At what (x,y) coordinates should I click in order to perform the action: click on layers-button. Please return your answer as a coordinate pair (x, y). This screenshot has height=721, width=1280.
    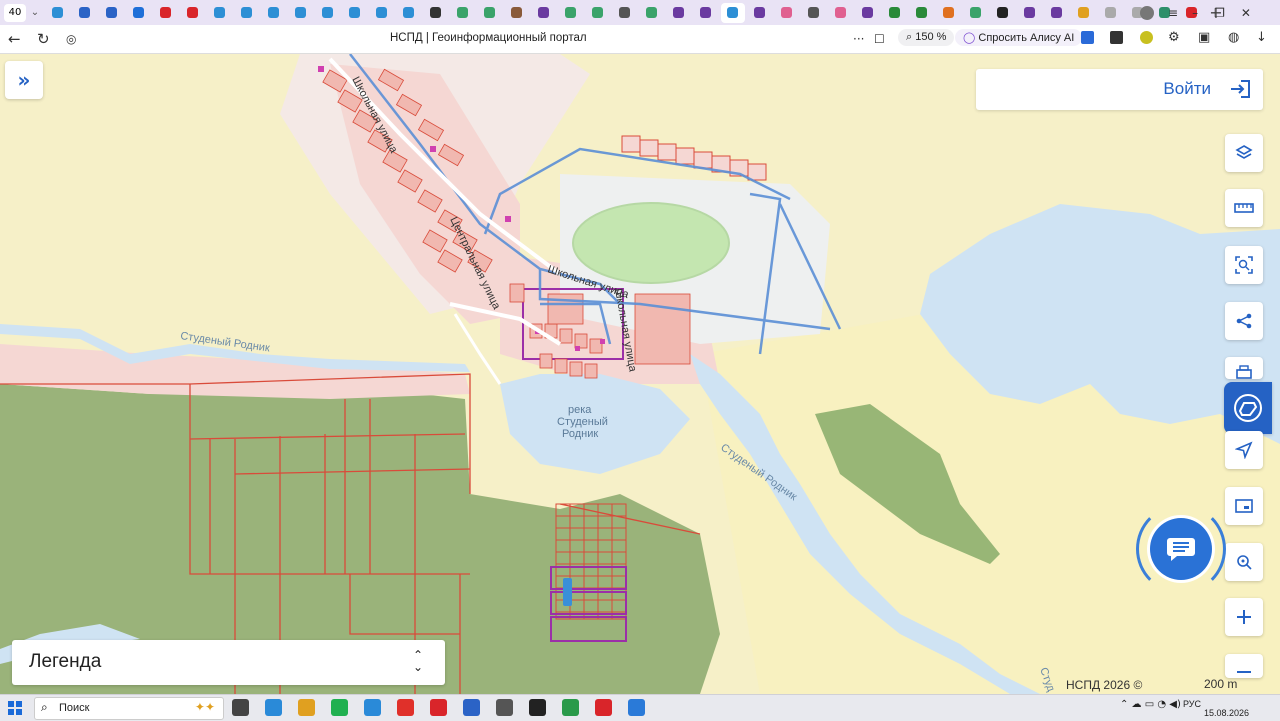
    Looking at the image, I should click on (1244, 153).